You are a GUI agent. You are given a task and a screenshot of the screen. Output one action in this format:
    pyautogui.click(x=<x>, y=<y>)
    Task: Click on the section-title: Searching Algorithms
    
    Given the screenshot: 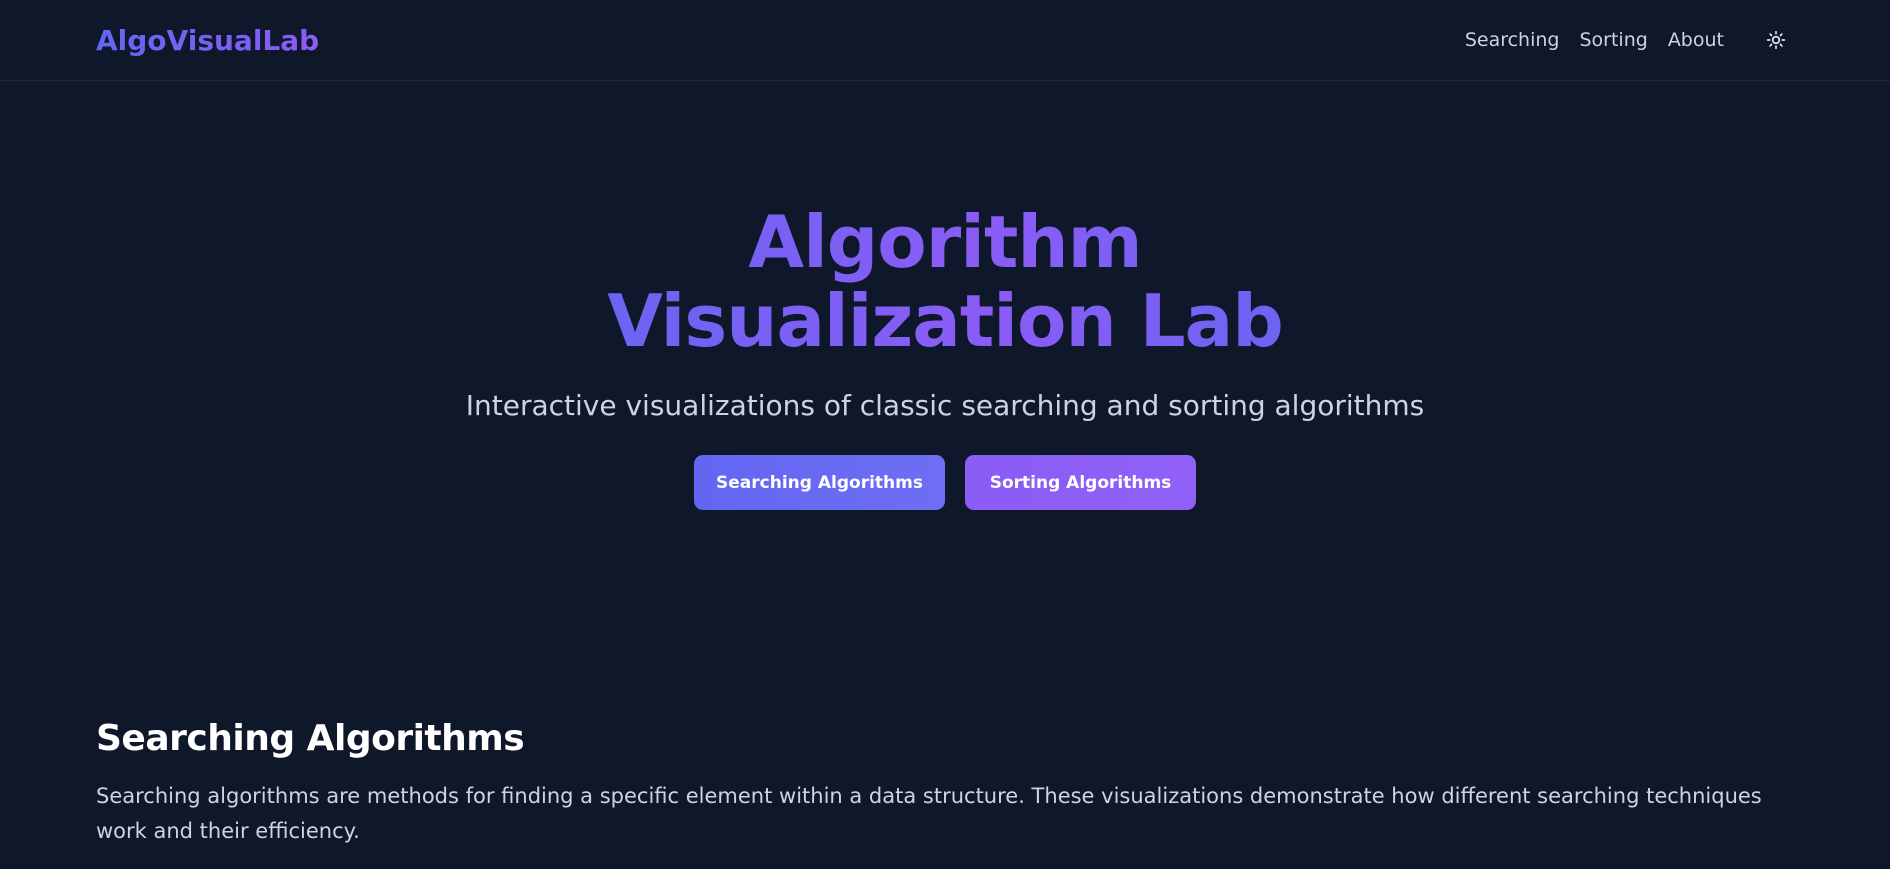 What is the action you would take?
    pyautogui.click(x=310, y=738)
    